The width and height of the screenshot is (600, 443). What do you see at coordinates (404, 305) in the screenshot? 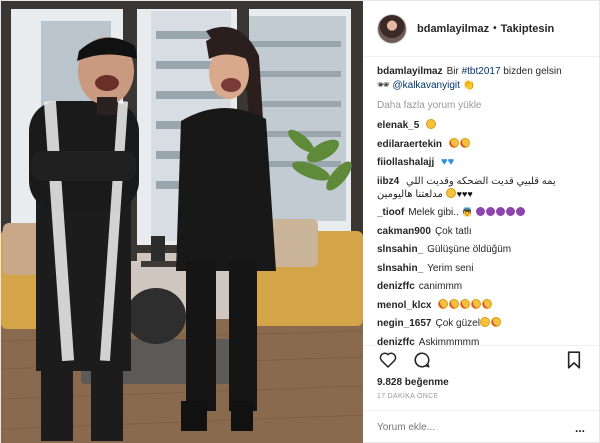
I see `comment-username: menol_klcx` at bounding box center [404, 305].